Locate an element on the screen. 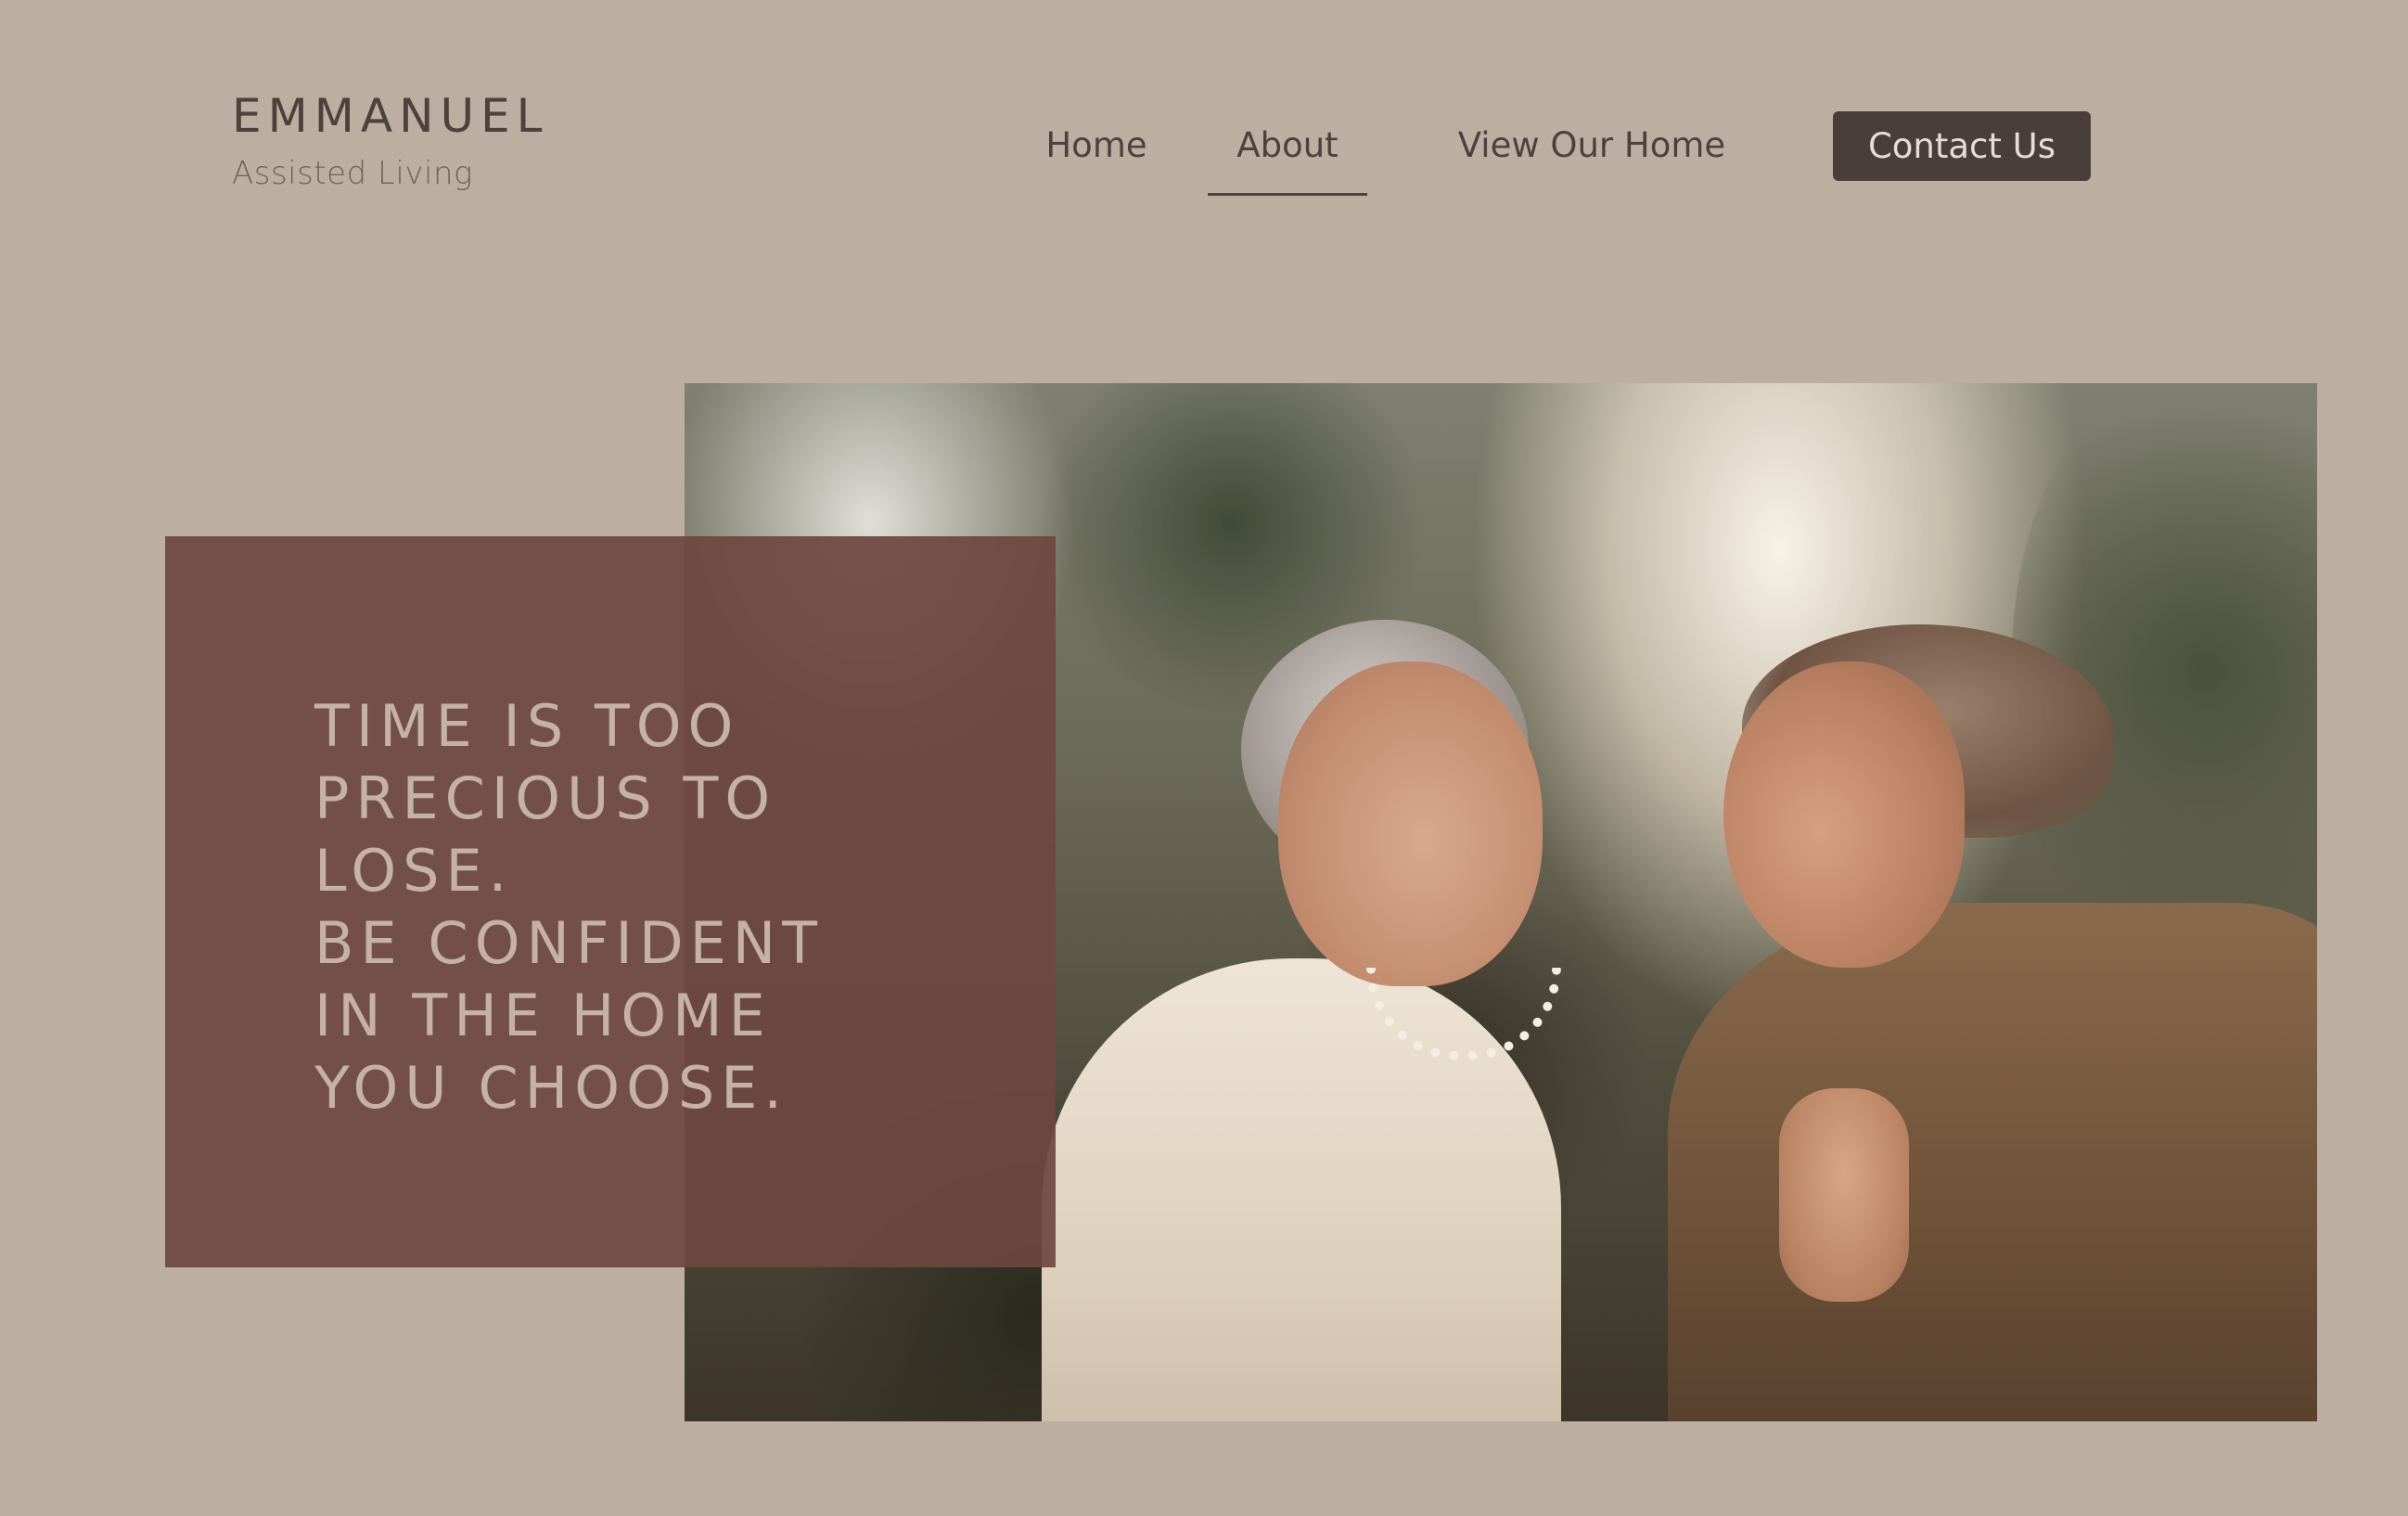 The width and height of the screenshot is (2408, 1516). photo-caregiver-face is located at coordinates (1844, 815).